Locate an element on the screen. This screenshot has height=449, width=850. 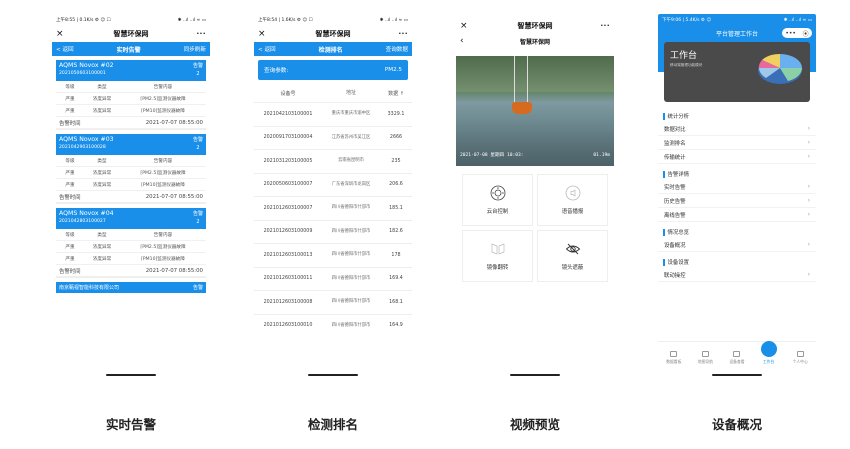
ptz-control-button: 云台控制 is located at coordinates (497, 200).